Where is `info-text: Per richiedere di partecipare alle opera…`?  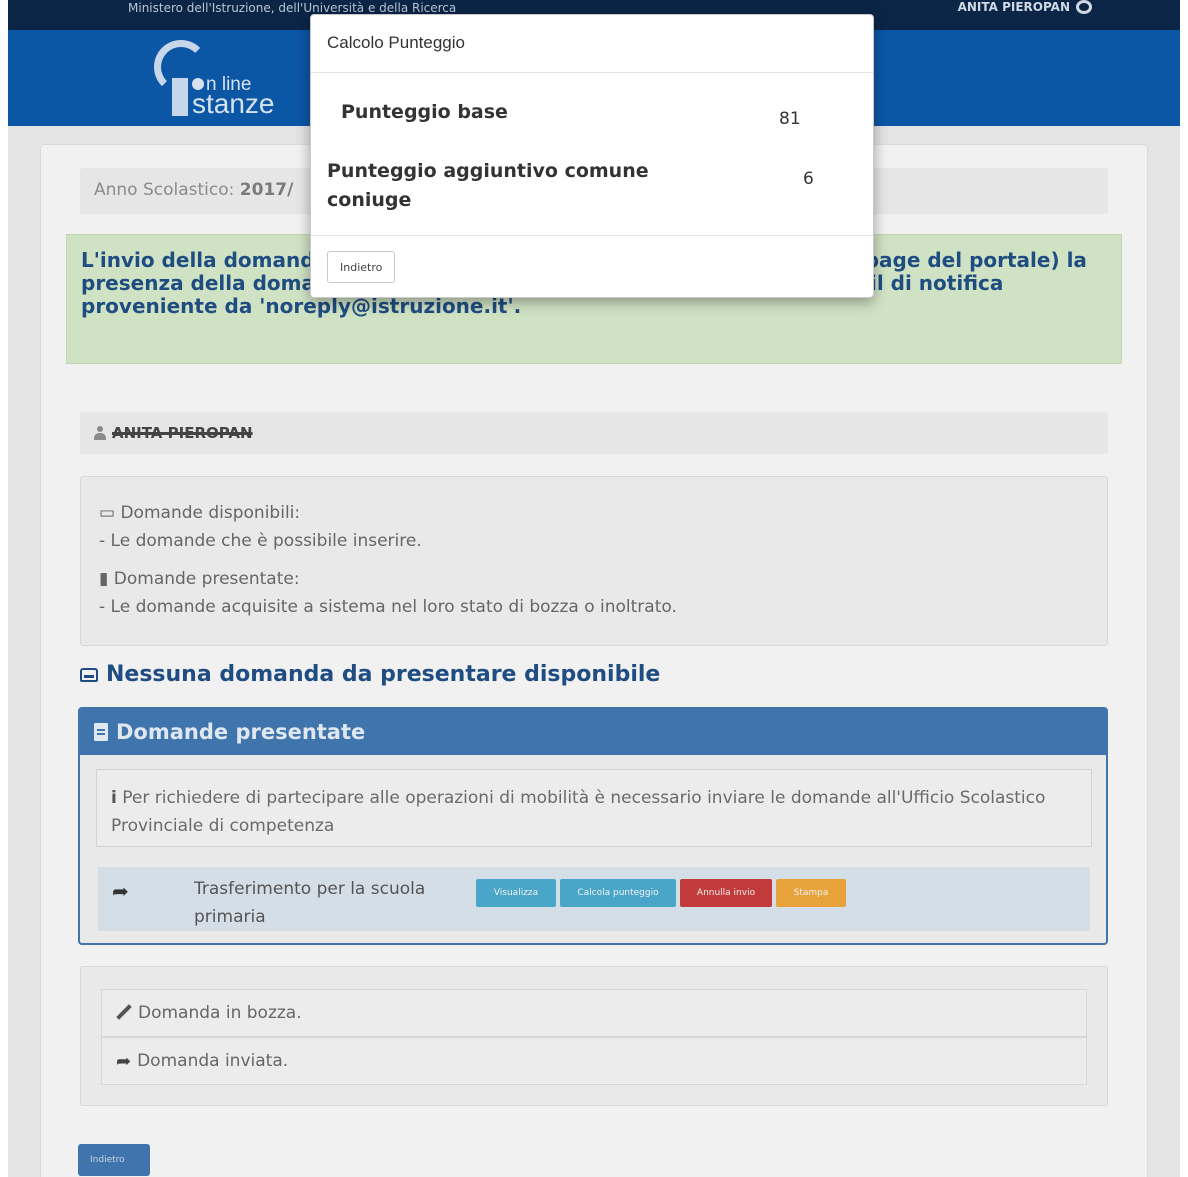 info-text: Per richiedere di partecipare alle opera… is located at coordinates (578, 812).